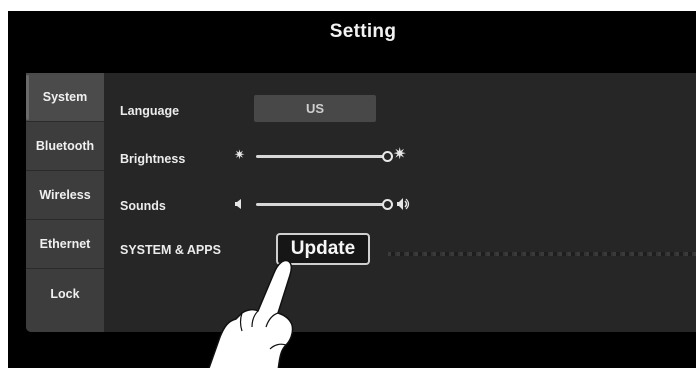 This screenshot has height=368, width=696. What do you see at coordinates (153, 159) in the screenshot?
I see `brightness-label: Brightness` at bounding box center [153, 159].